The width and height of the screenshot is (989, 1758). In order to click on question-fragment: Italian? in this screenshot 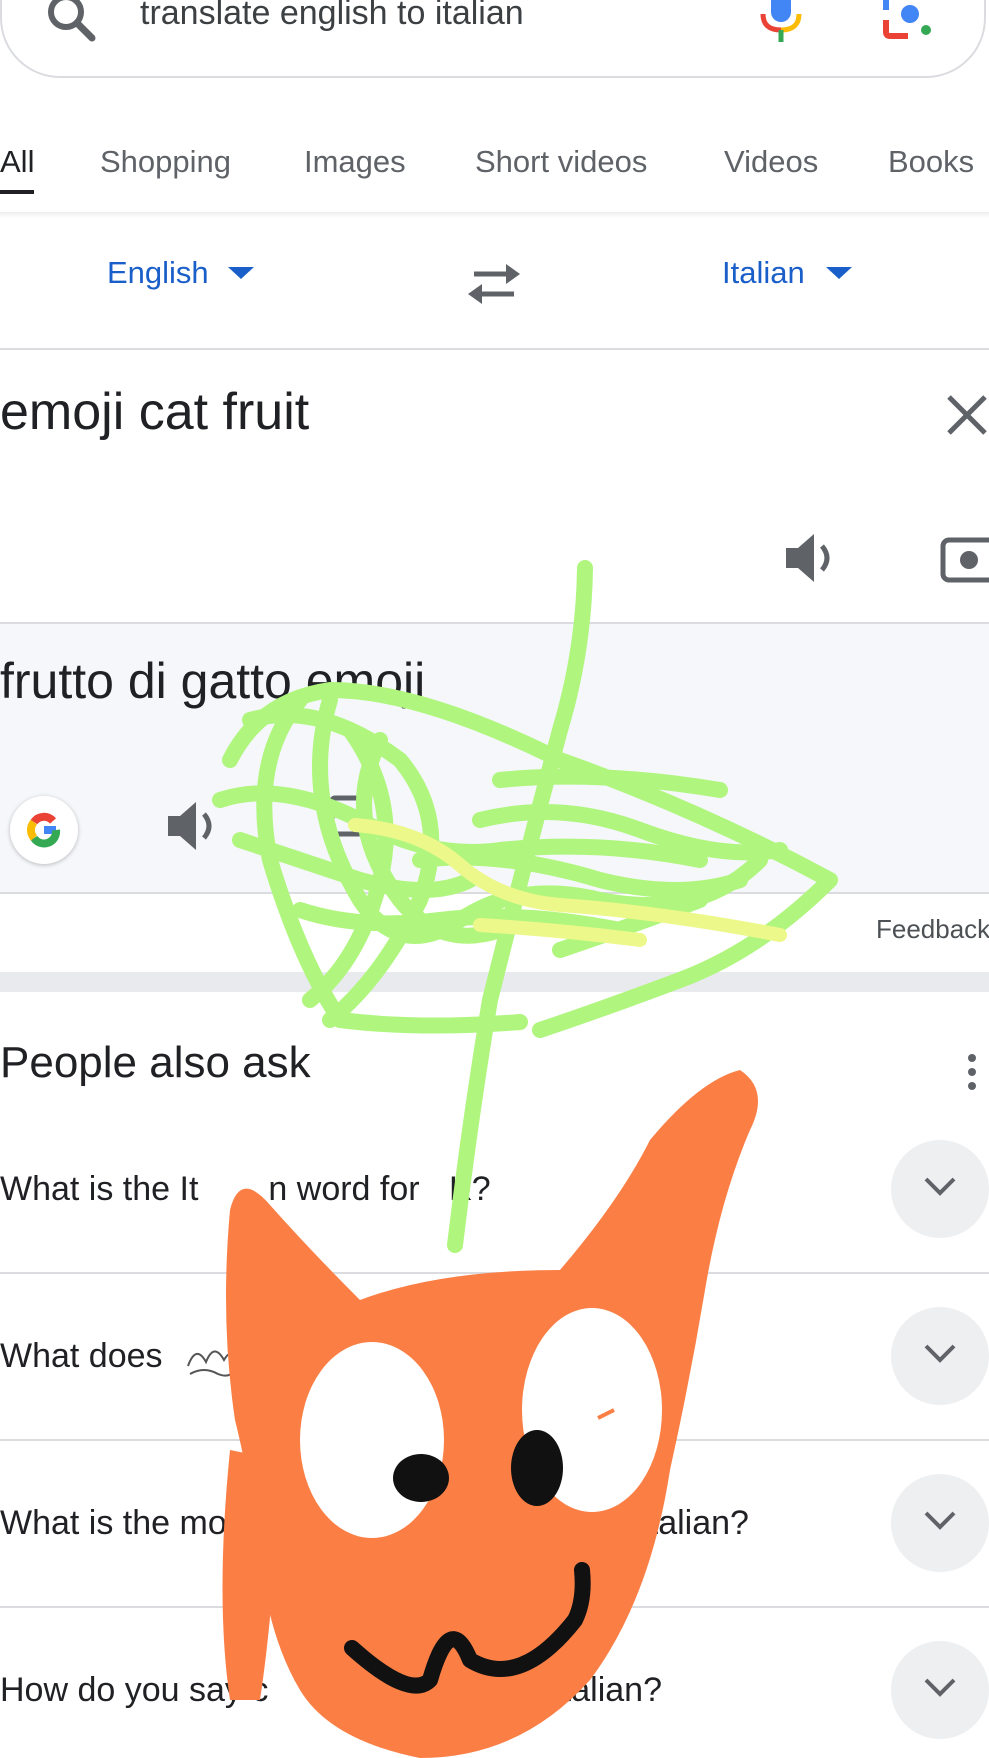, I will do `click(607, 1690)`.